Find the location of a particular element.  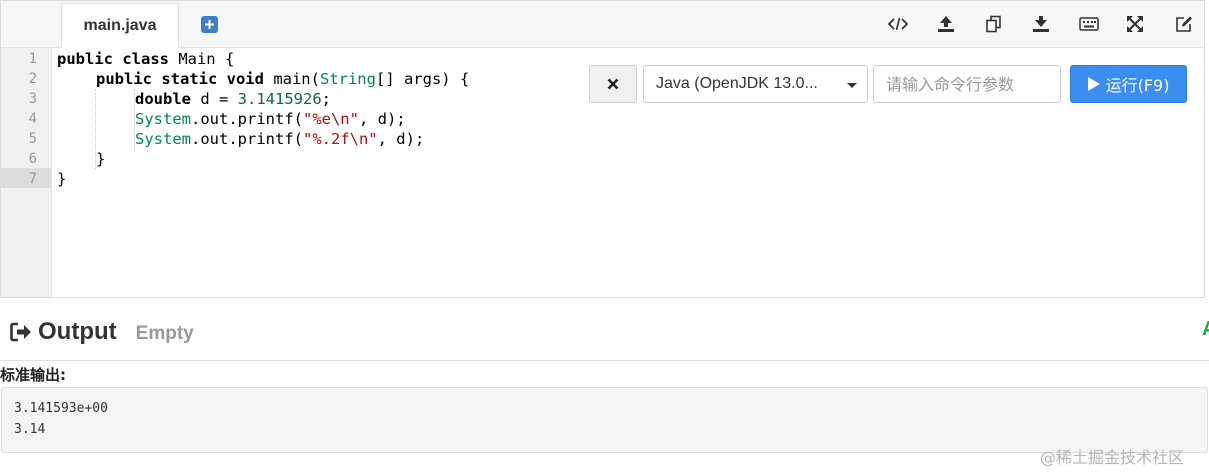

watermark: @稀土掘金技术社区 is located at coordinates (1112, 457).